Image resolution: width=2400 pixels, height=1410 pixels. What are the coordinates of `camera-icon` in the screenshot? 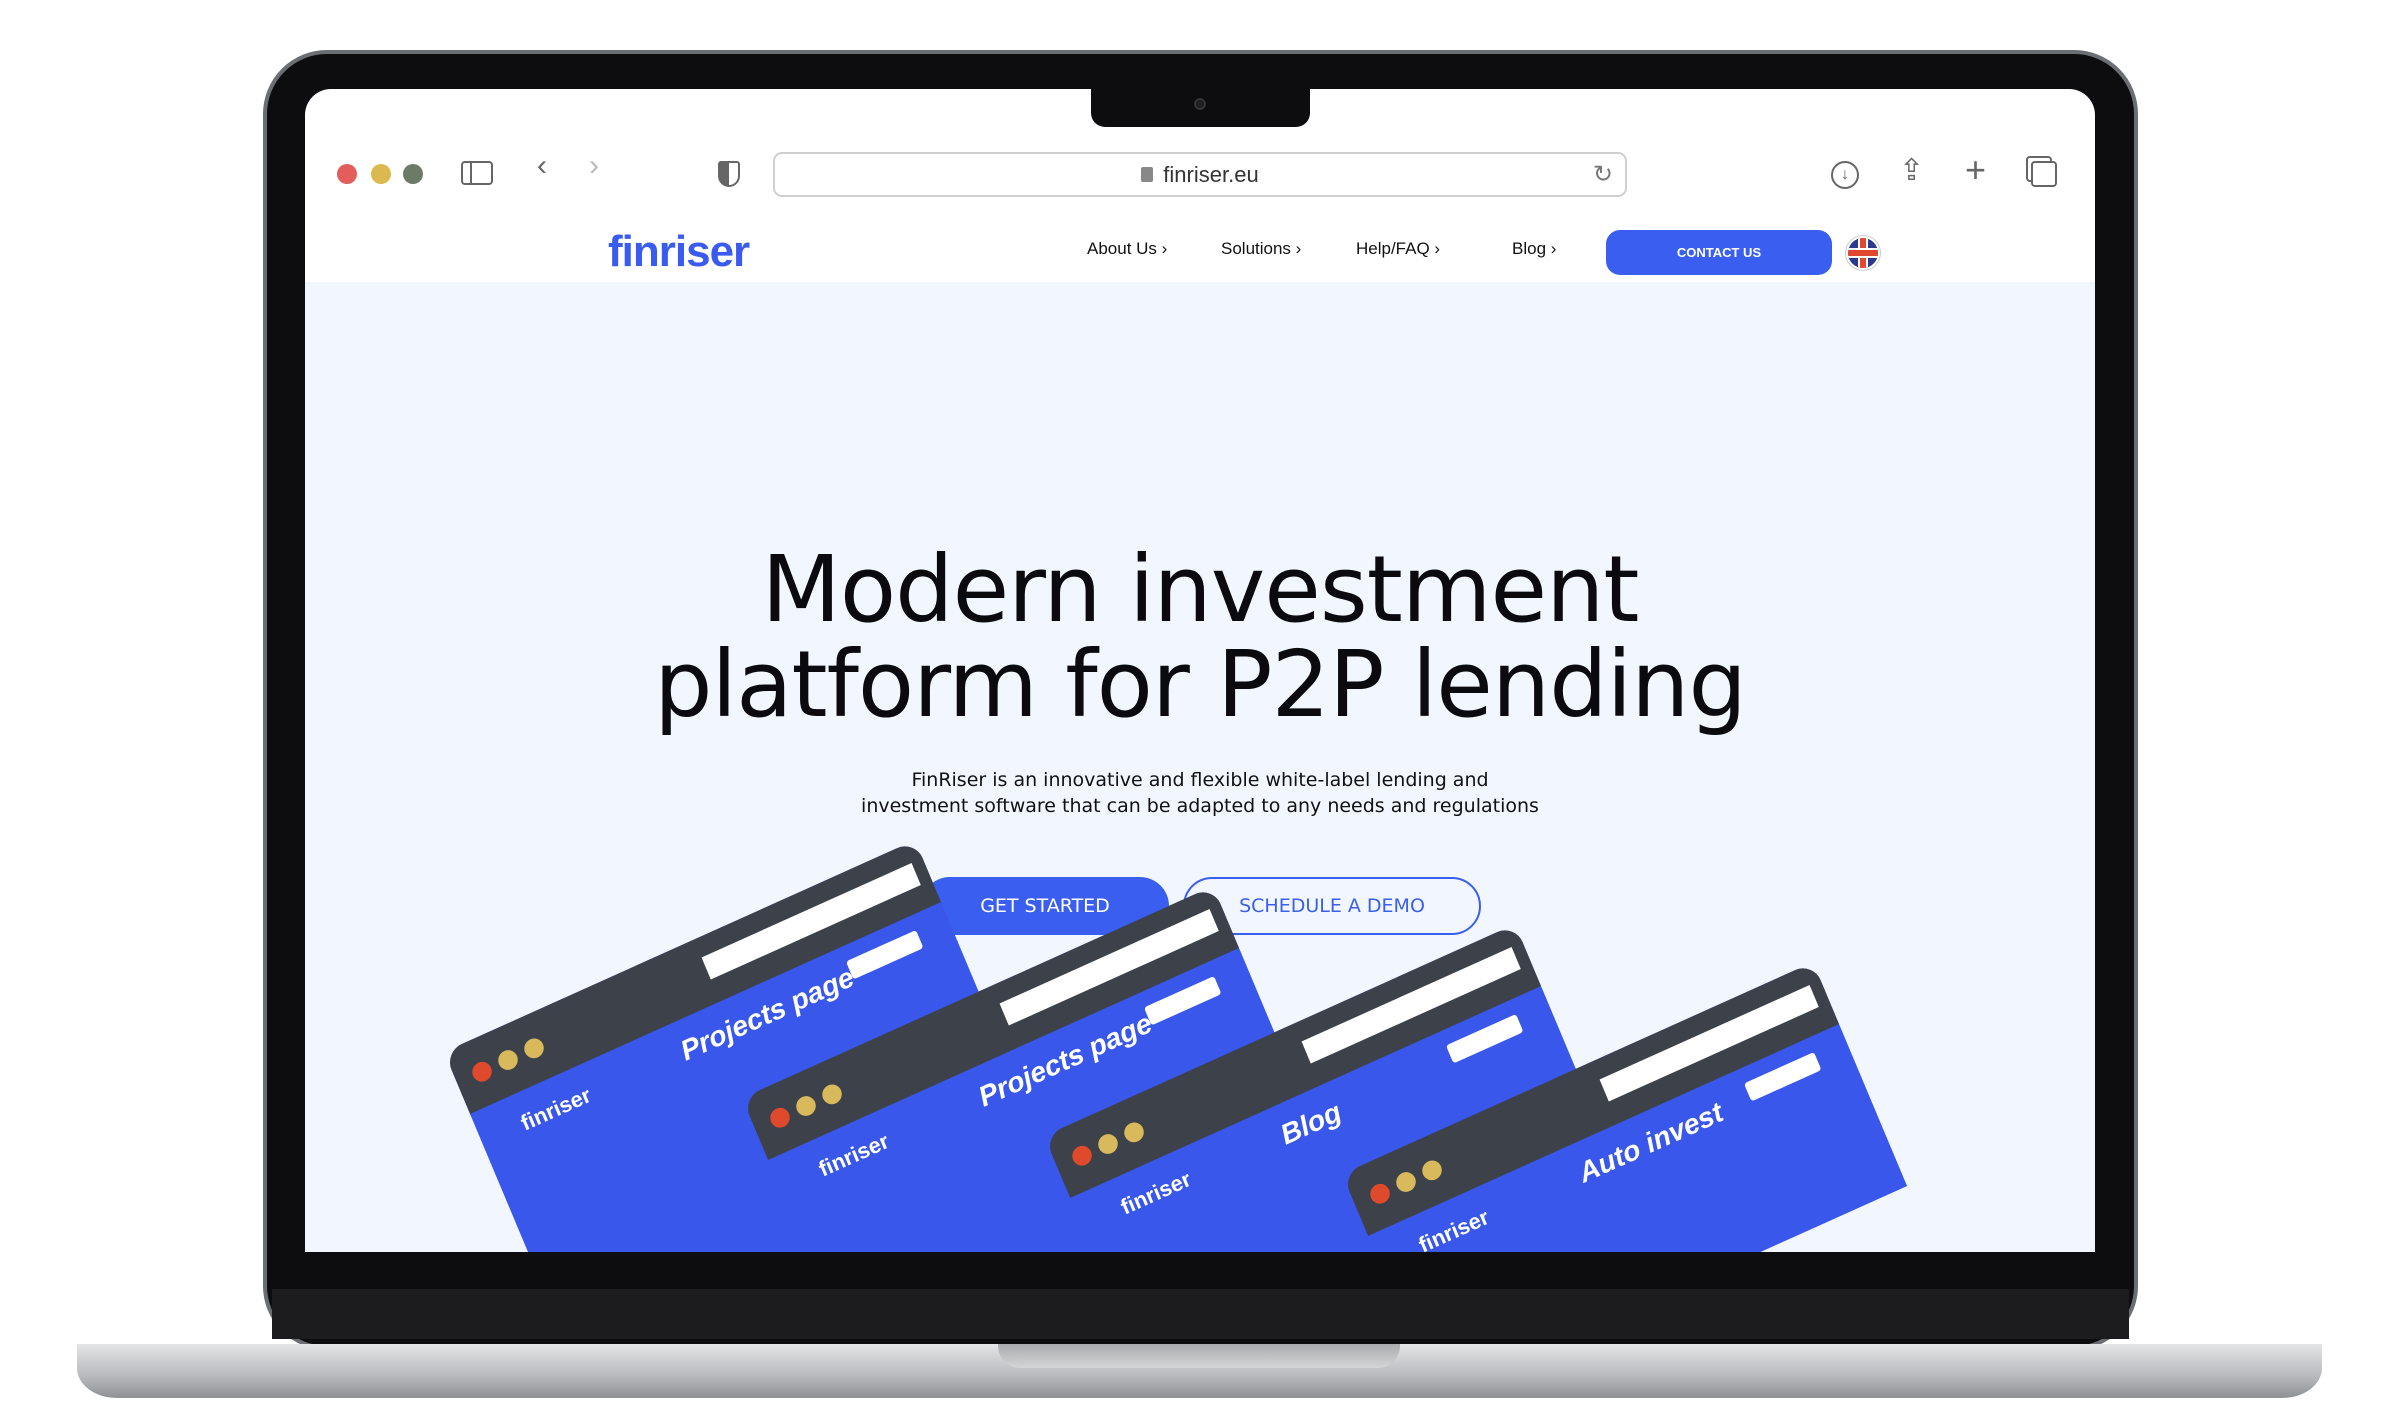 It's located at (1200, 104).